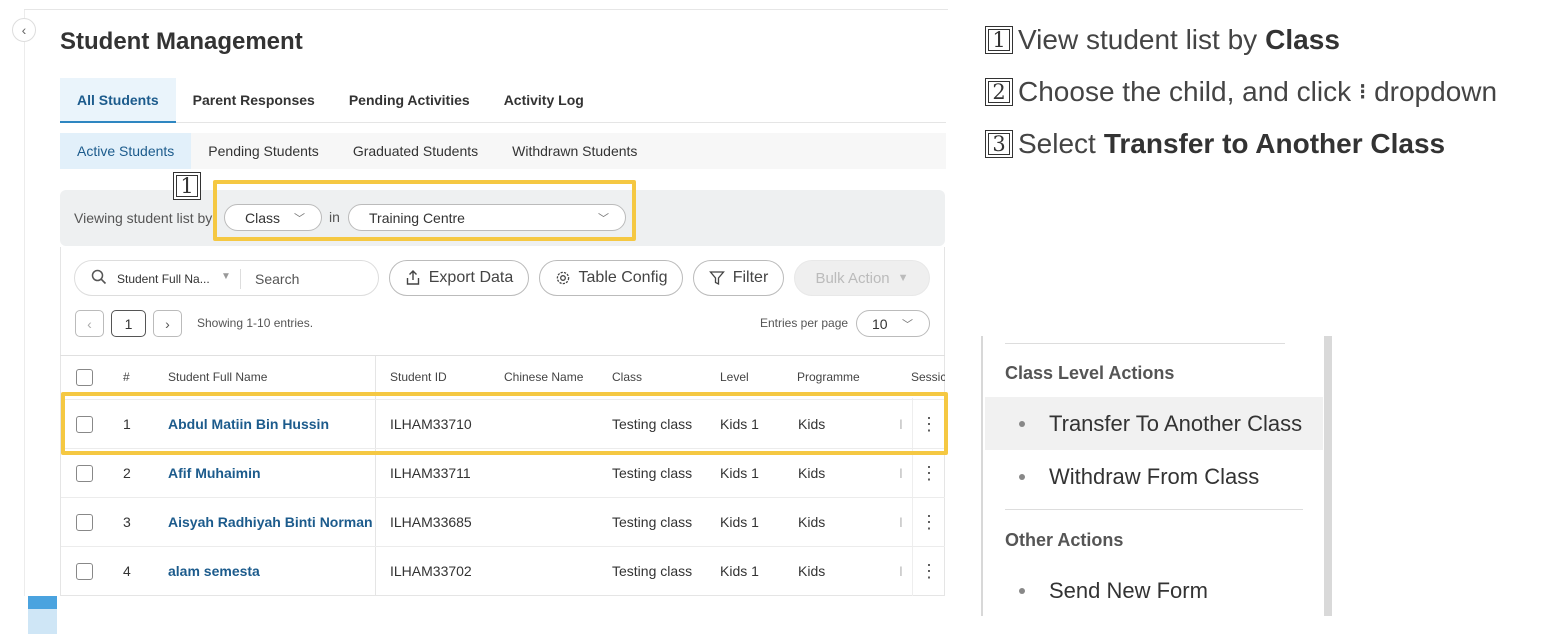  I want to click on instruction-text-after: dropdown, so click(1436, 91).